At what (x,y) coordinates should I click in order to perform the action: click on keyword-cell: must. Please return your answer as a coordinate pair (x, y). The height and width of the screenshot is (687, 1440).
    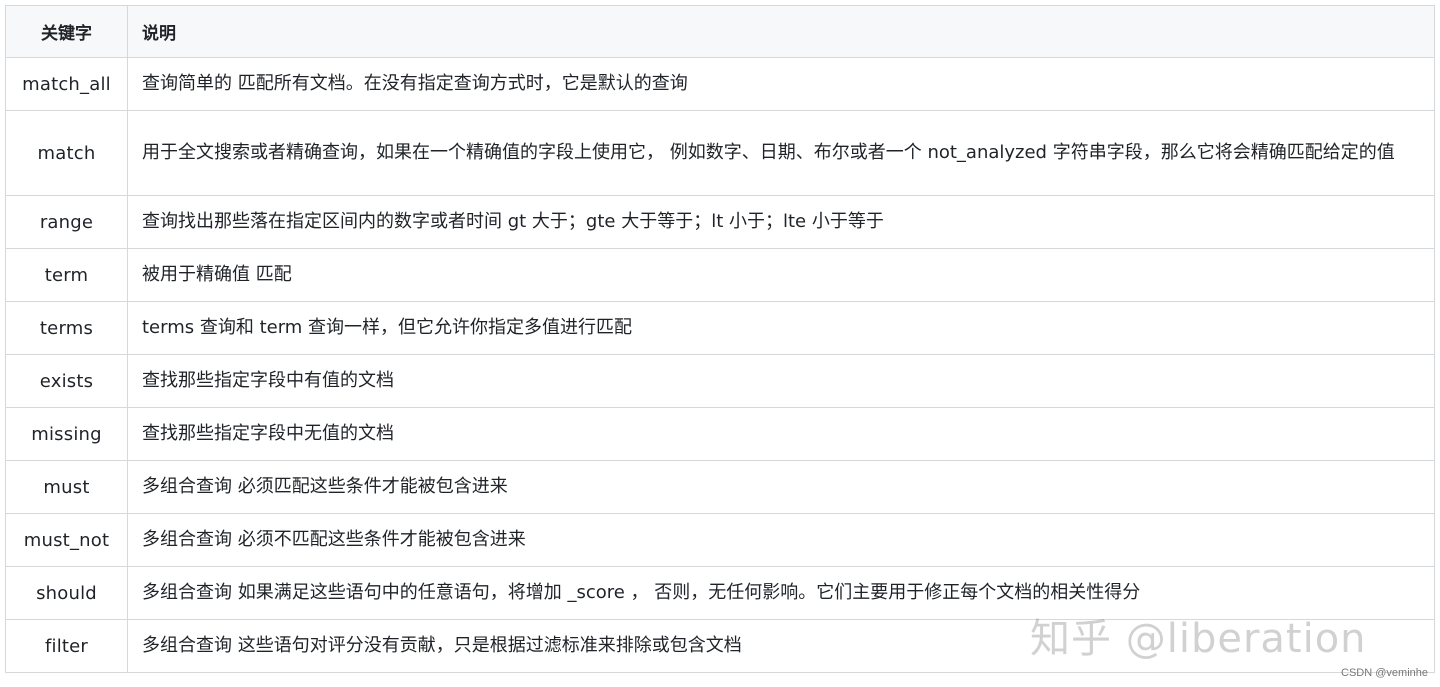
    Looking at the image, I should click on (66, 487).